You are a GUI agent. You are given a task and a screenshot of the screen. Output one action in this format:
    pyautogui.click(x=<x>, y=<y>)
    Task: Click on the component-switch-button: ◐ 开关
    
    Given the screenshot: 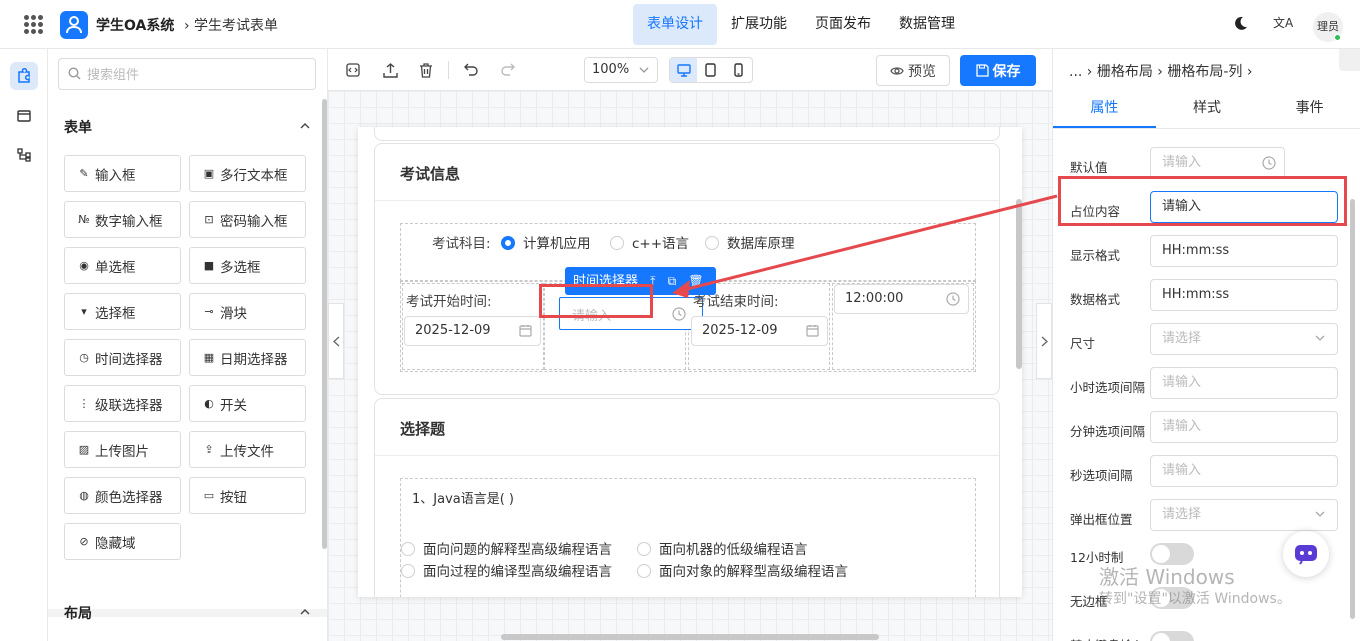 What is the action you would take?
    pyautogui.click(x=247, y=403)
    